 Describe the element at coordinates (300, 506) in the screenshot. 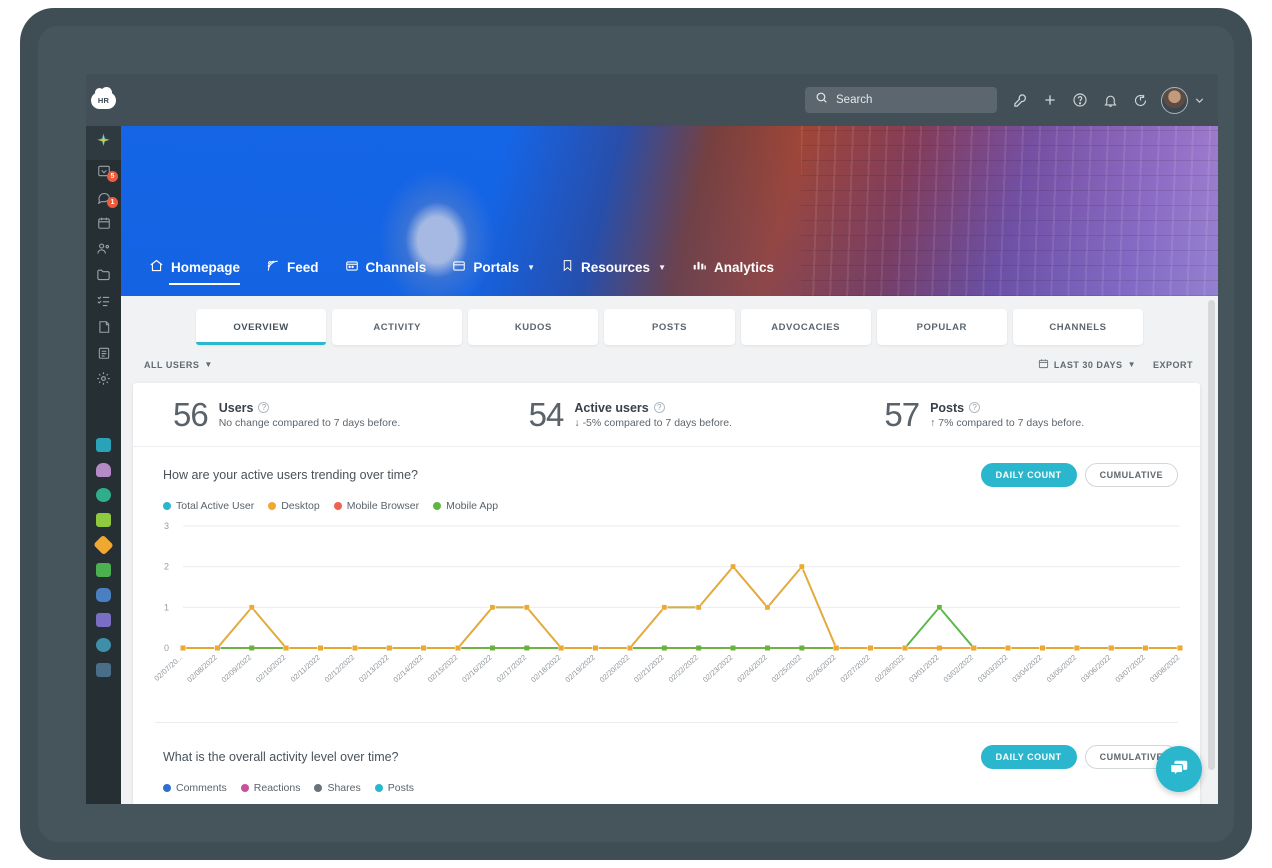

I see `legend-label: Desktop` at that location.